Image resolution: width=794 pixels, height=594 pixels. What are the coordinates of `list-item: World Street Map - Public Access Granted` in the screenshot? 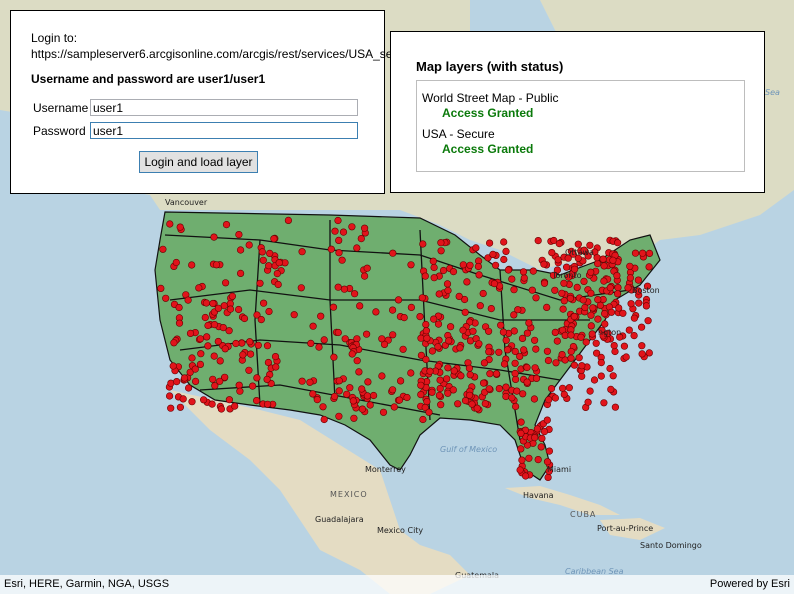 It's located at (583, 106).